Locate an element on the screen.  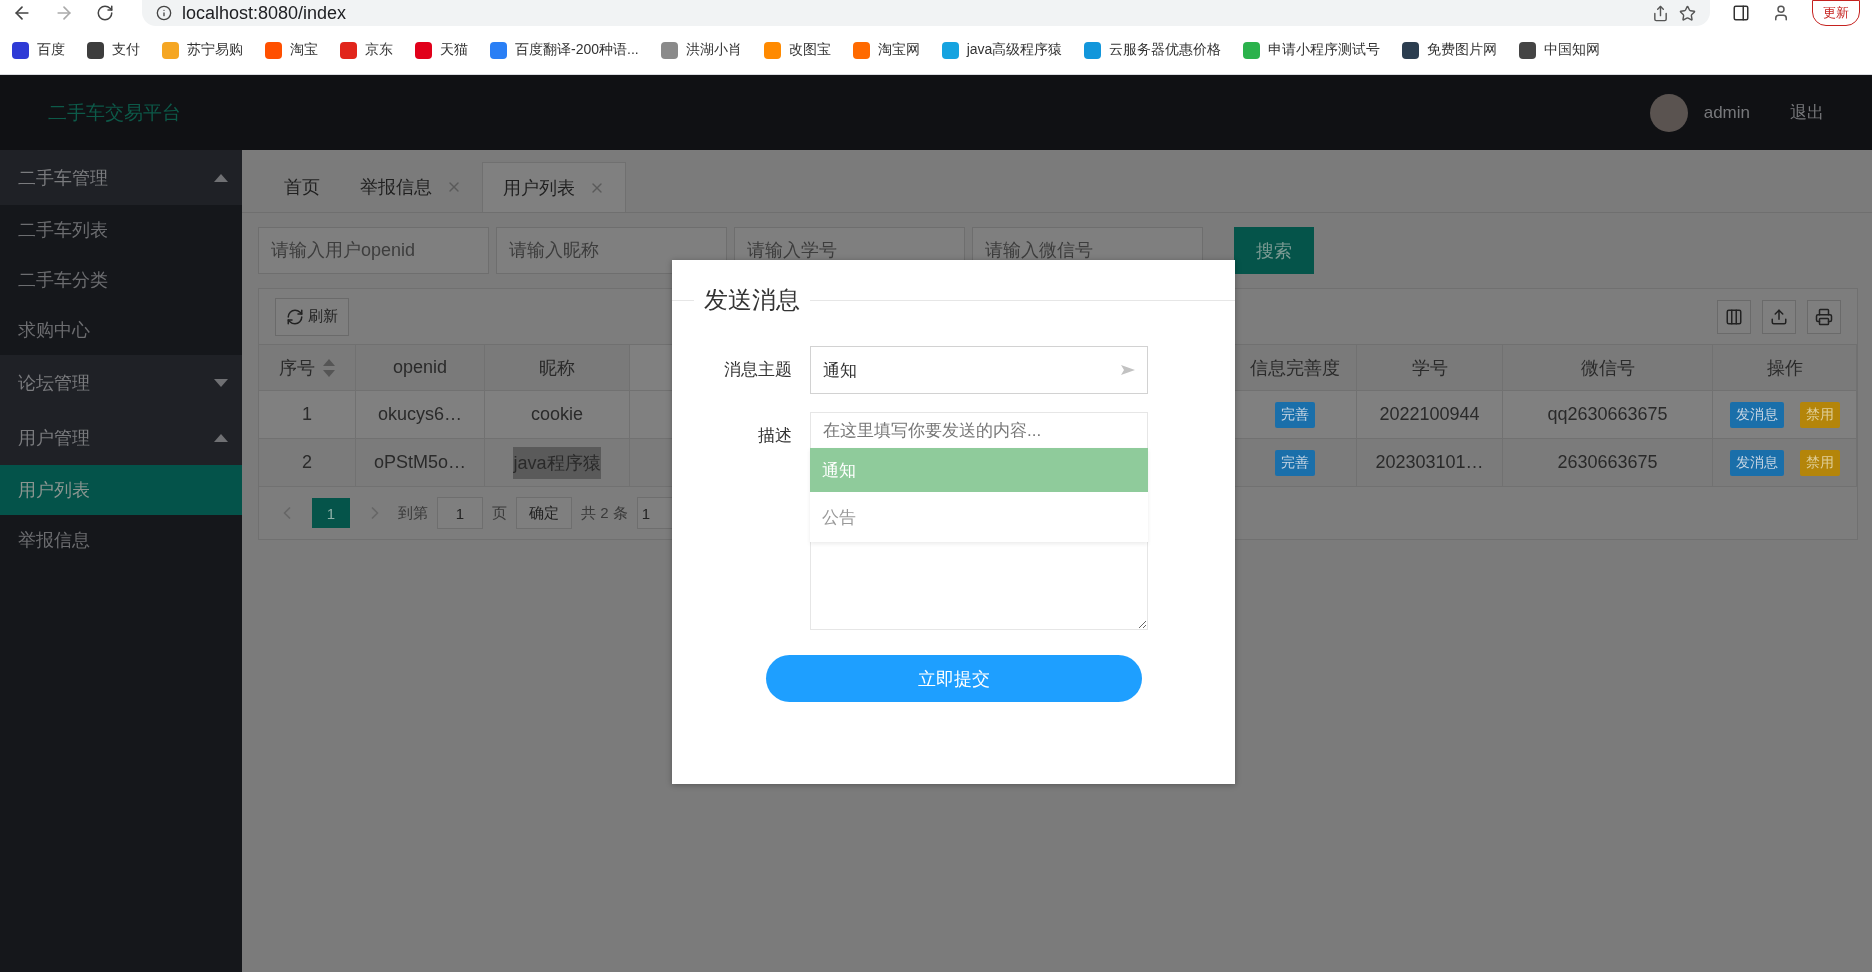
column-header: 昵称 is located at coordinates (557, 368).